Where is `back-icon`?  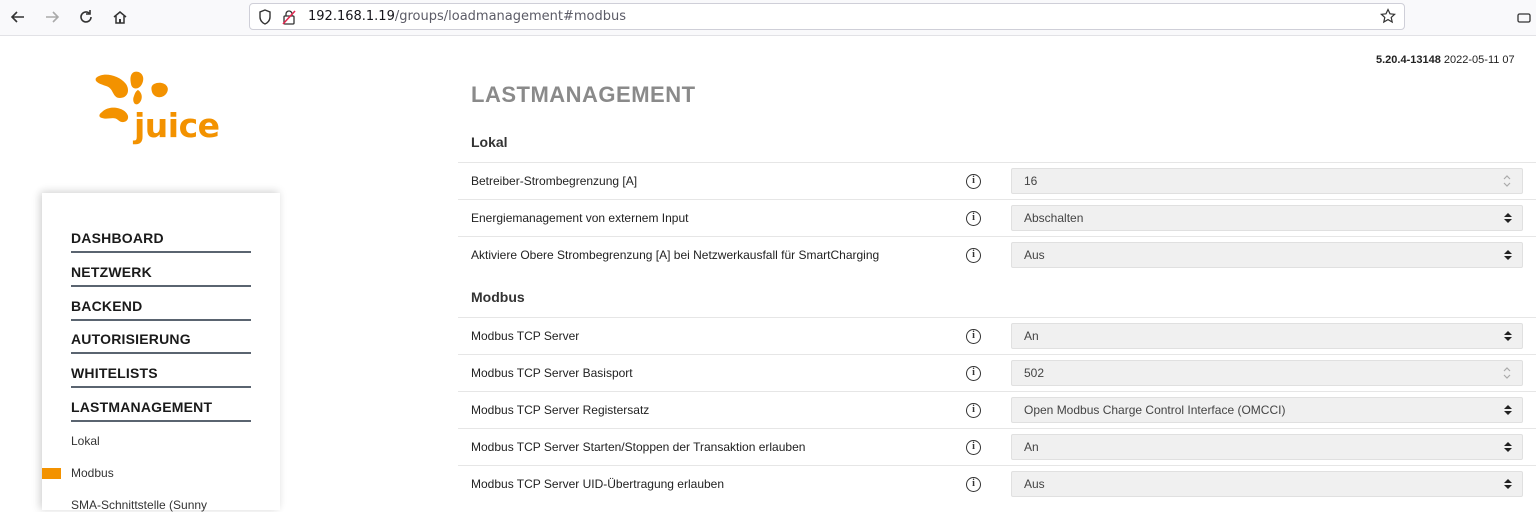
back-icon is located at coordinates (18, 17).